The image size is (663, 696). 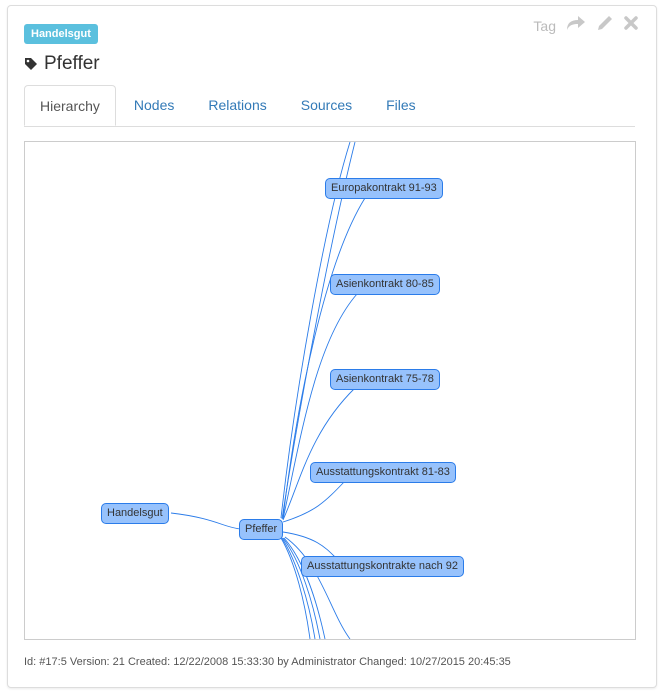 I want to click on pencil-icon, so click(x=605, y=25).